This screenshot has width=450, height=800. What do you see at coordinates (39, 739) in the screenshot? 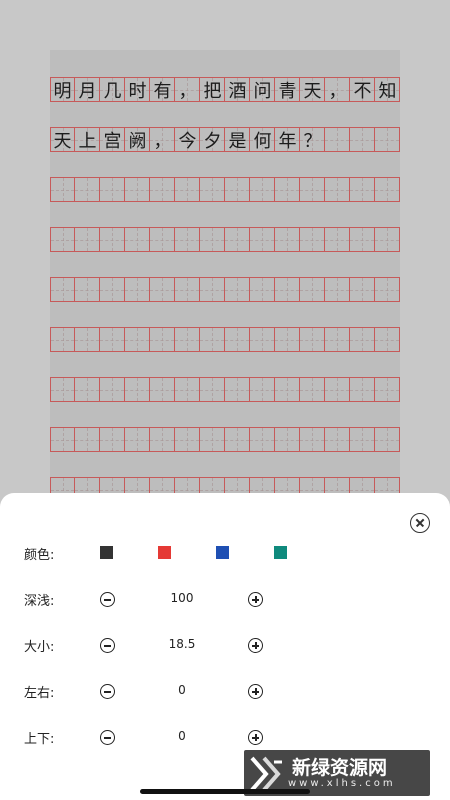
I see `up-down-label: 上下:` at bounding box center [39, 739].